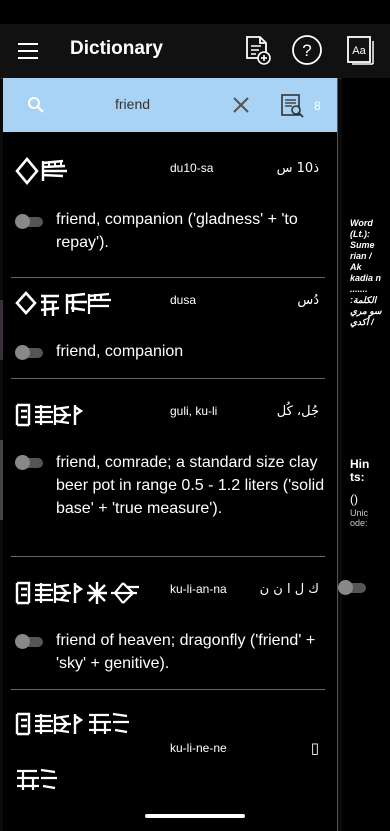  I want to click on font-settings-icon: Aa, so click(360, 50).